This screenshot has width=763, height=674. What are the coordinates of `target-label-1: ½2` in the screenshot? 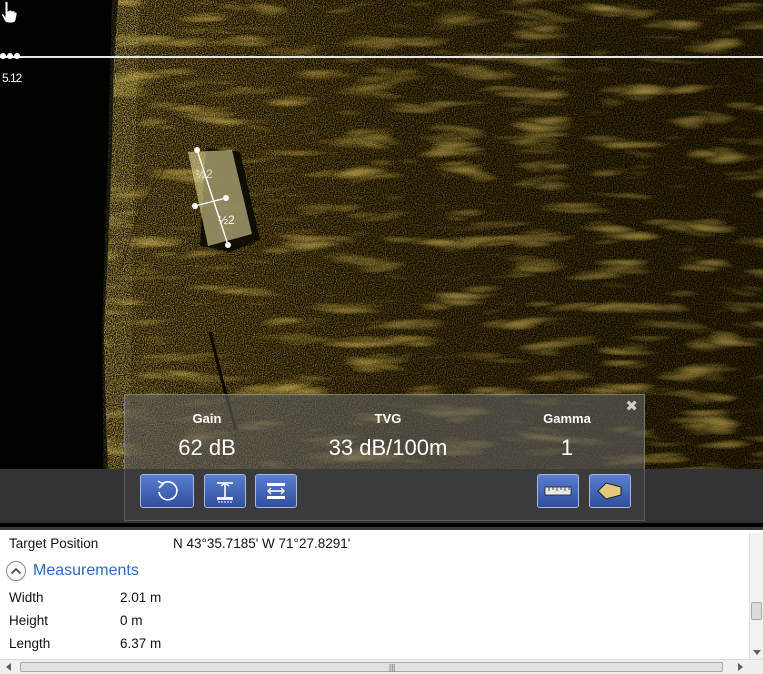 It's located at (204, 174).